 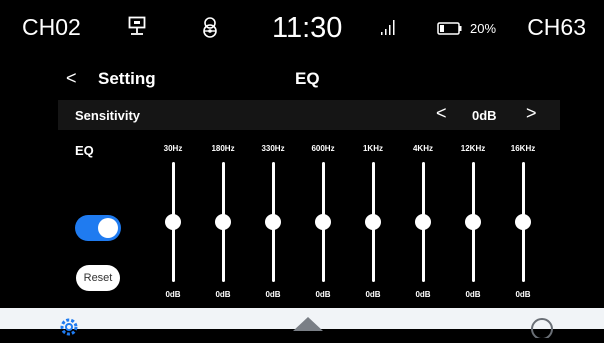 What do you see at coordinates (484, 115) in the screenshot?
I see `sensitivity-value: 0dB` at bounding box center [484, 115].